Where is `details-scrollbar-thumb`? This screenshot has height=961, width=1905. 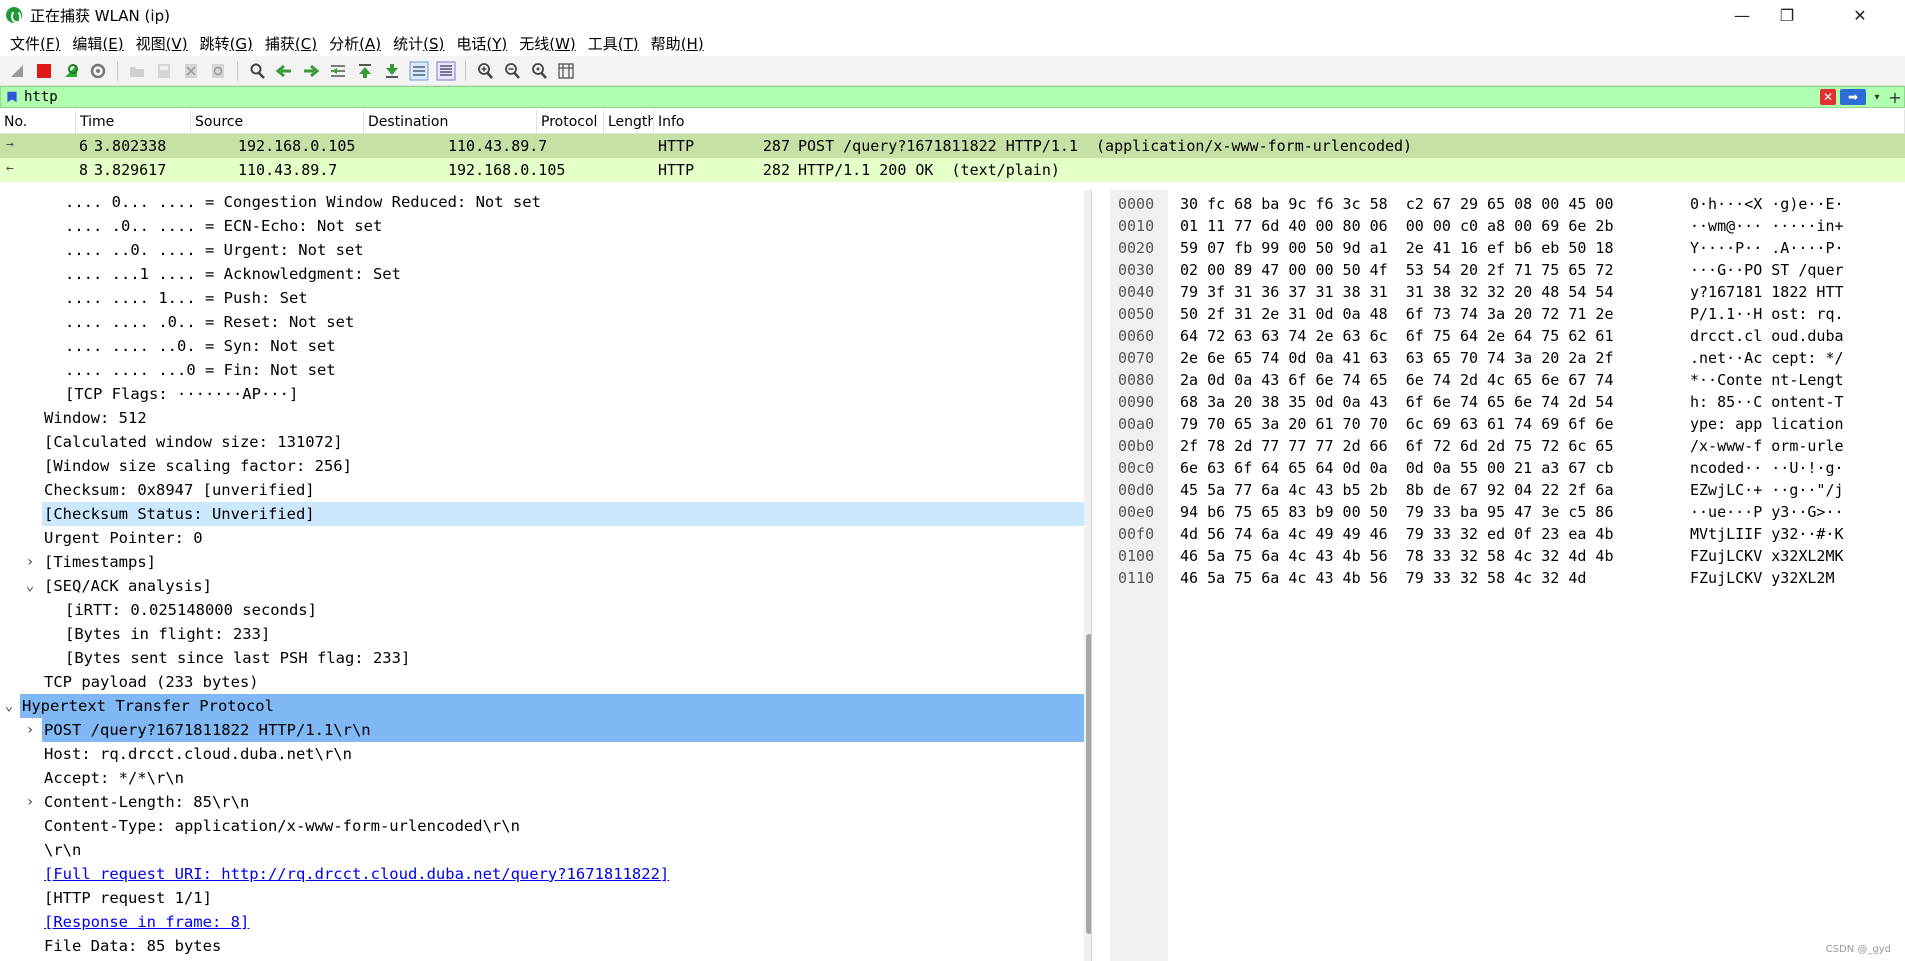
details-scrollbar-thumb is located at coordinates (1088, 784).